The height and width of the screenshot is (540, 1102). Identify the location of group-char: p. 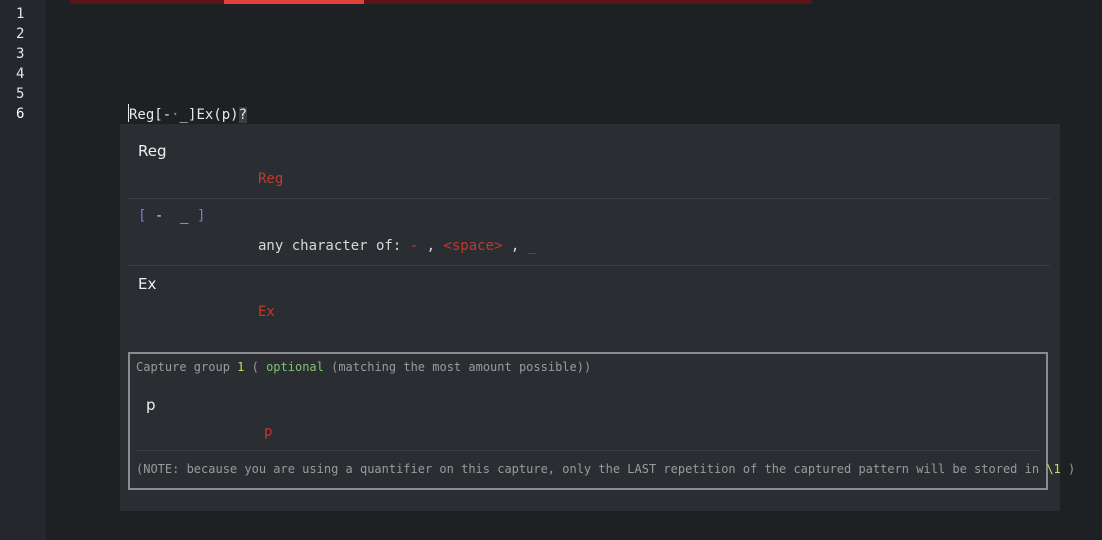
(151, 405).